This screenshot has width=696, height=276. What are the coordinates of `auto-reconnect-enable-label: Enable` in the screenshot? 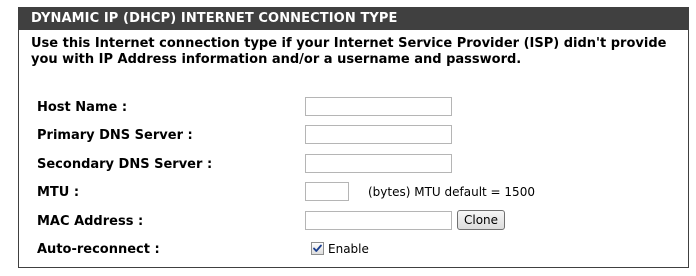 It's located at (348, 249).